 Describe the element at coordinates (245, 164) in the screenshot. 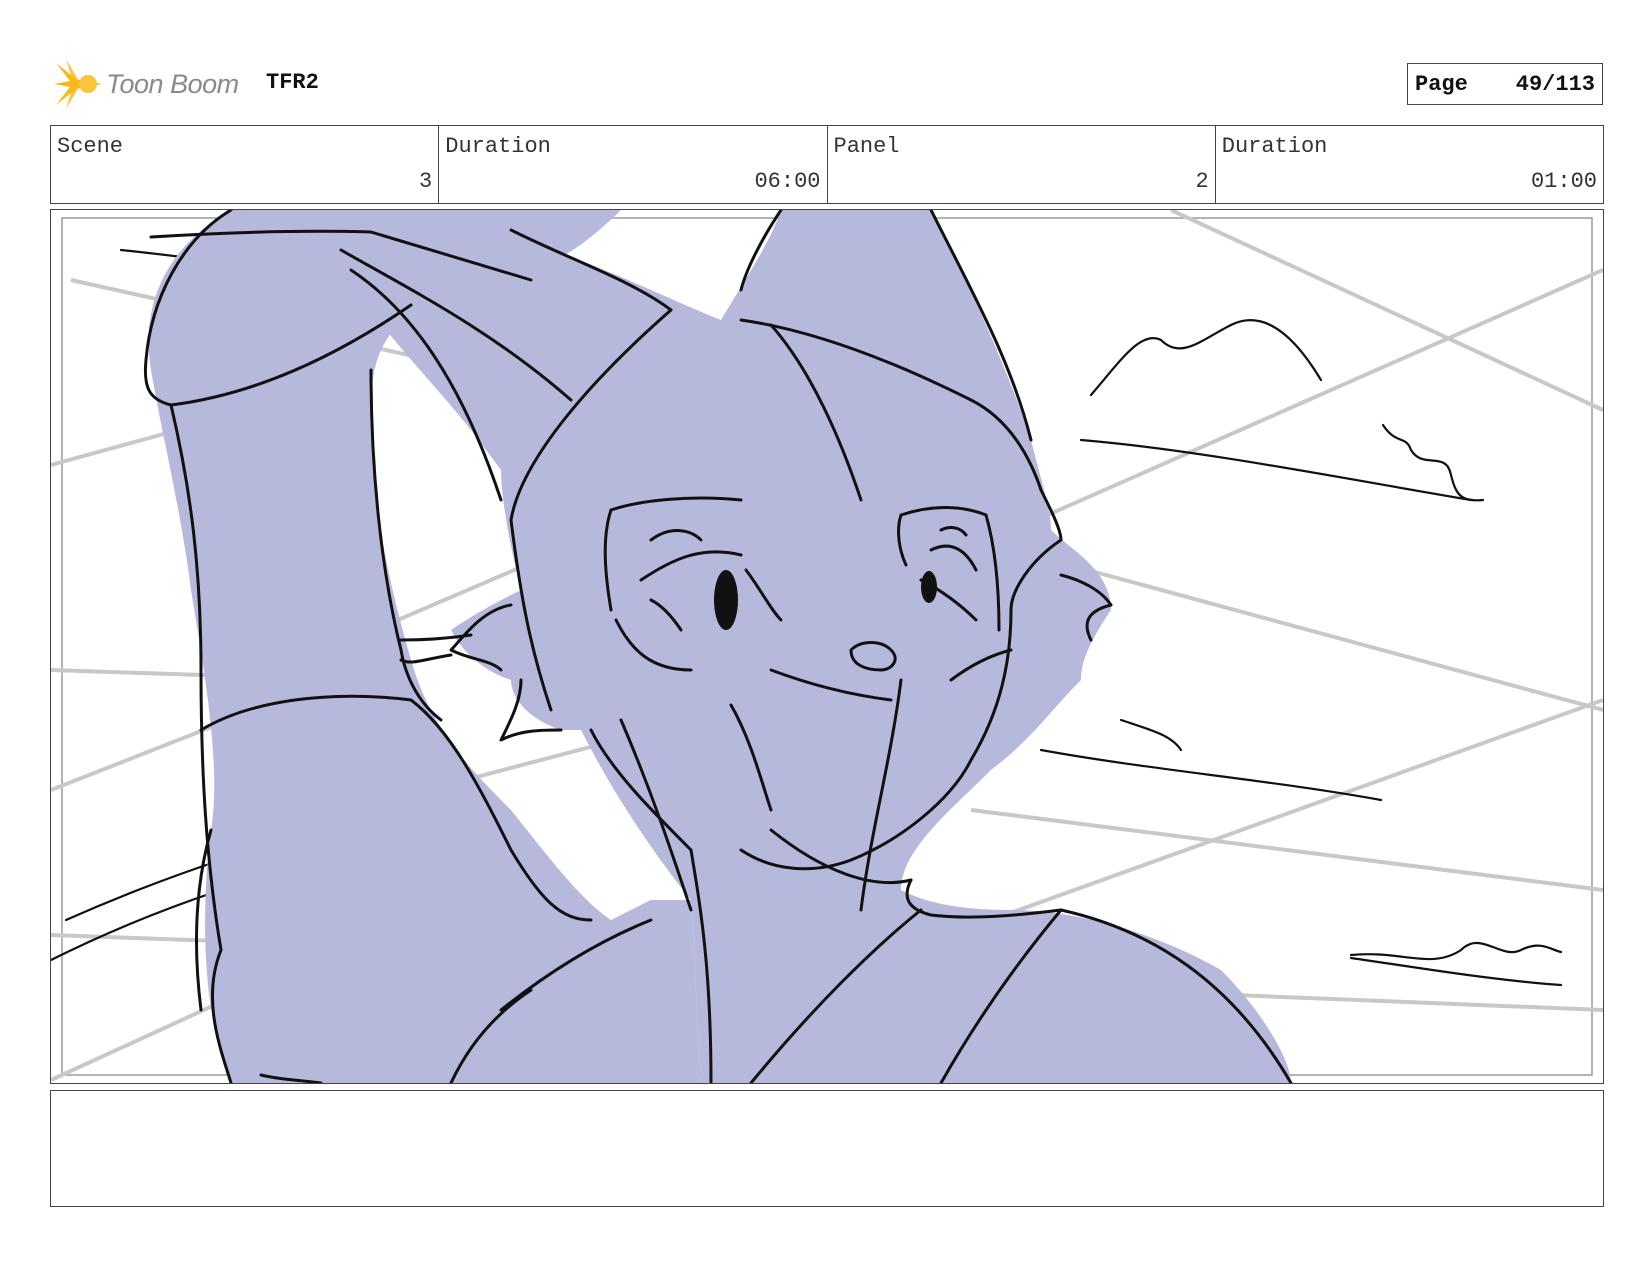

I see `scene-cell: Scene 3` at that location.